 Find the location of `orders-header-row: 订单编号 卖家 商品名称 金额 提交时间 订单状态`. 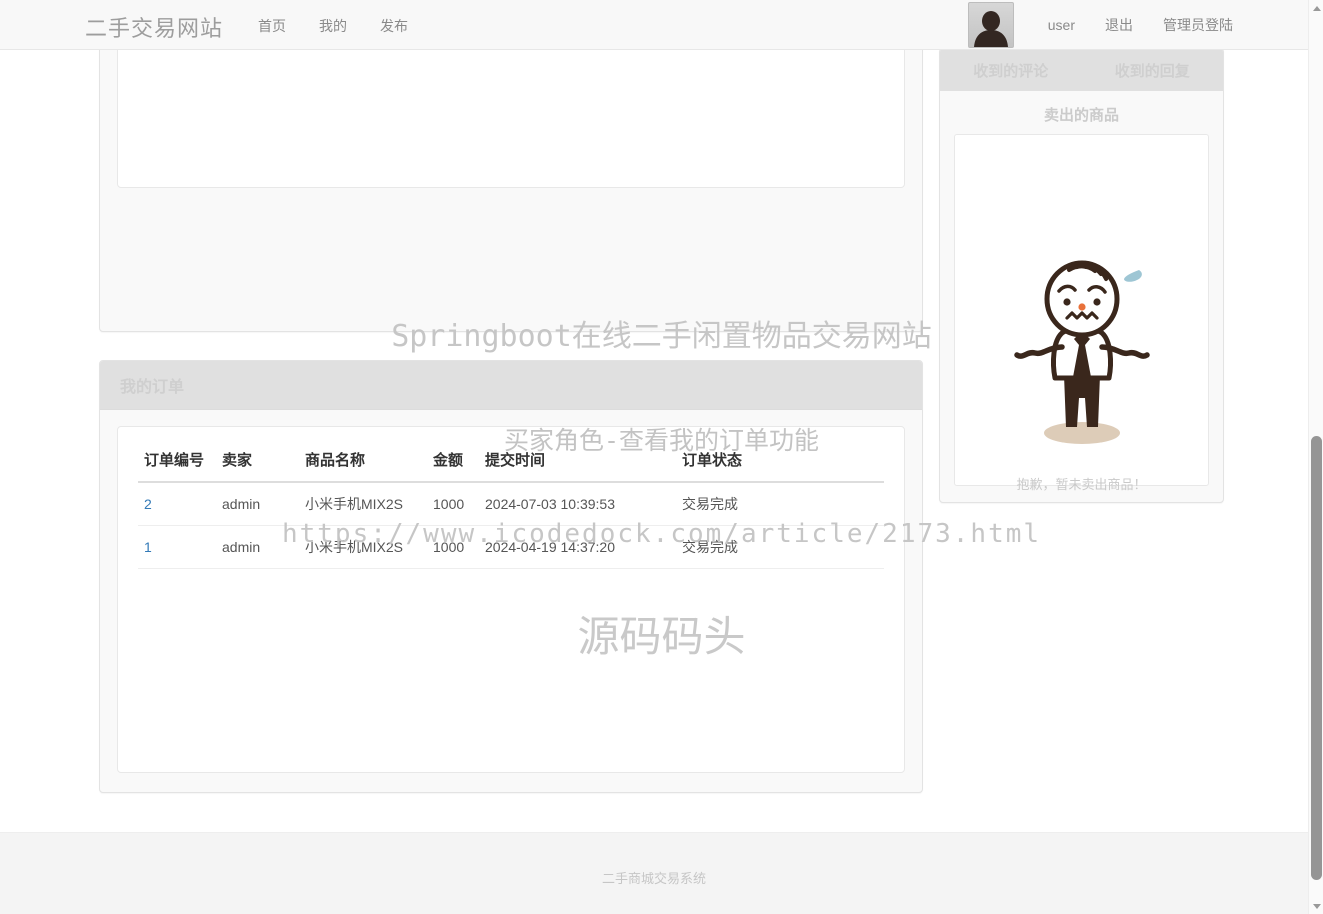

orders-header-row: 订单编号 卖家 商品名称 金额 提交时间 订单状态 is located at coordinates (511, 462).